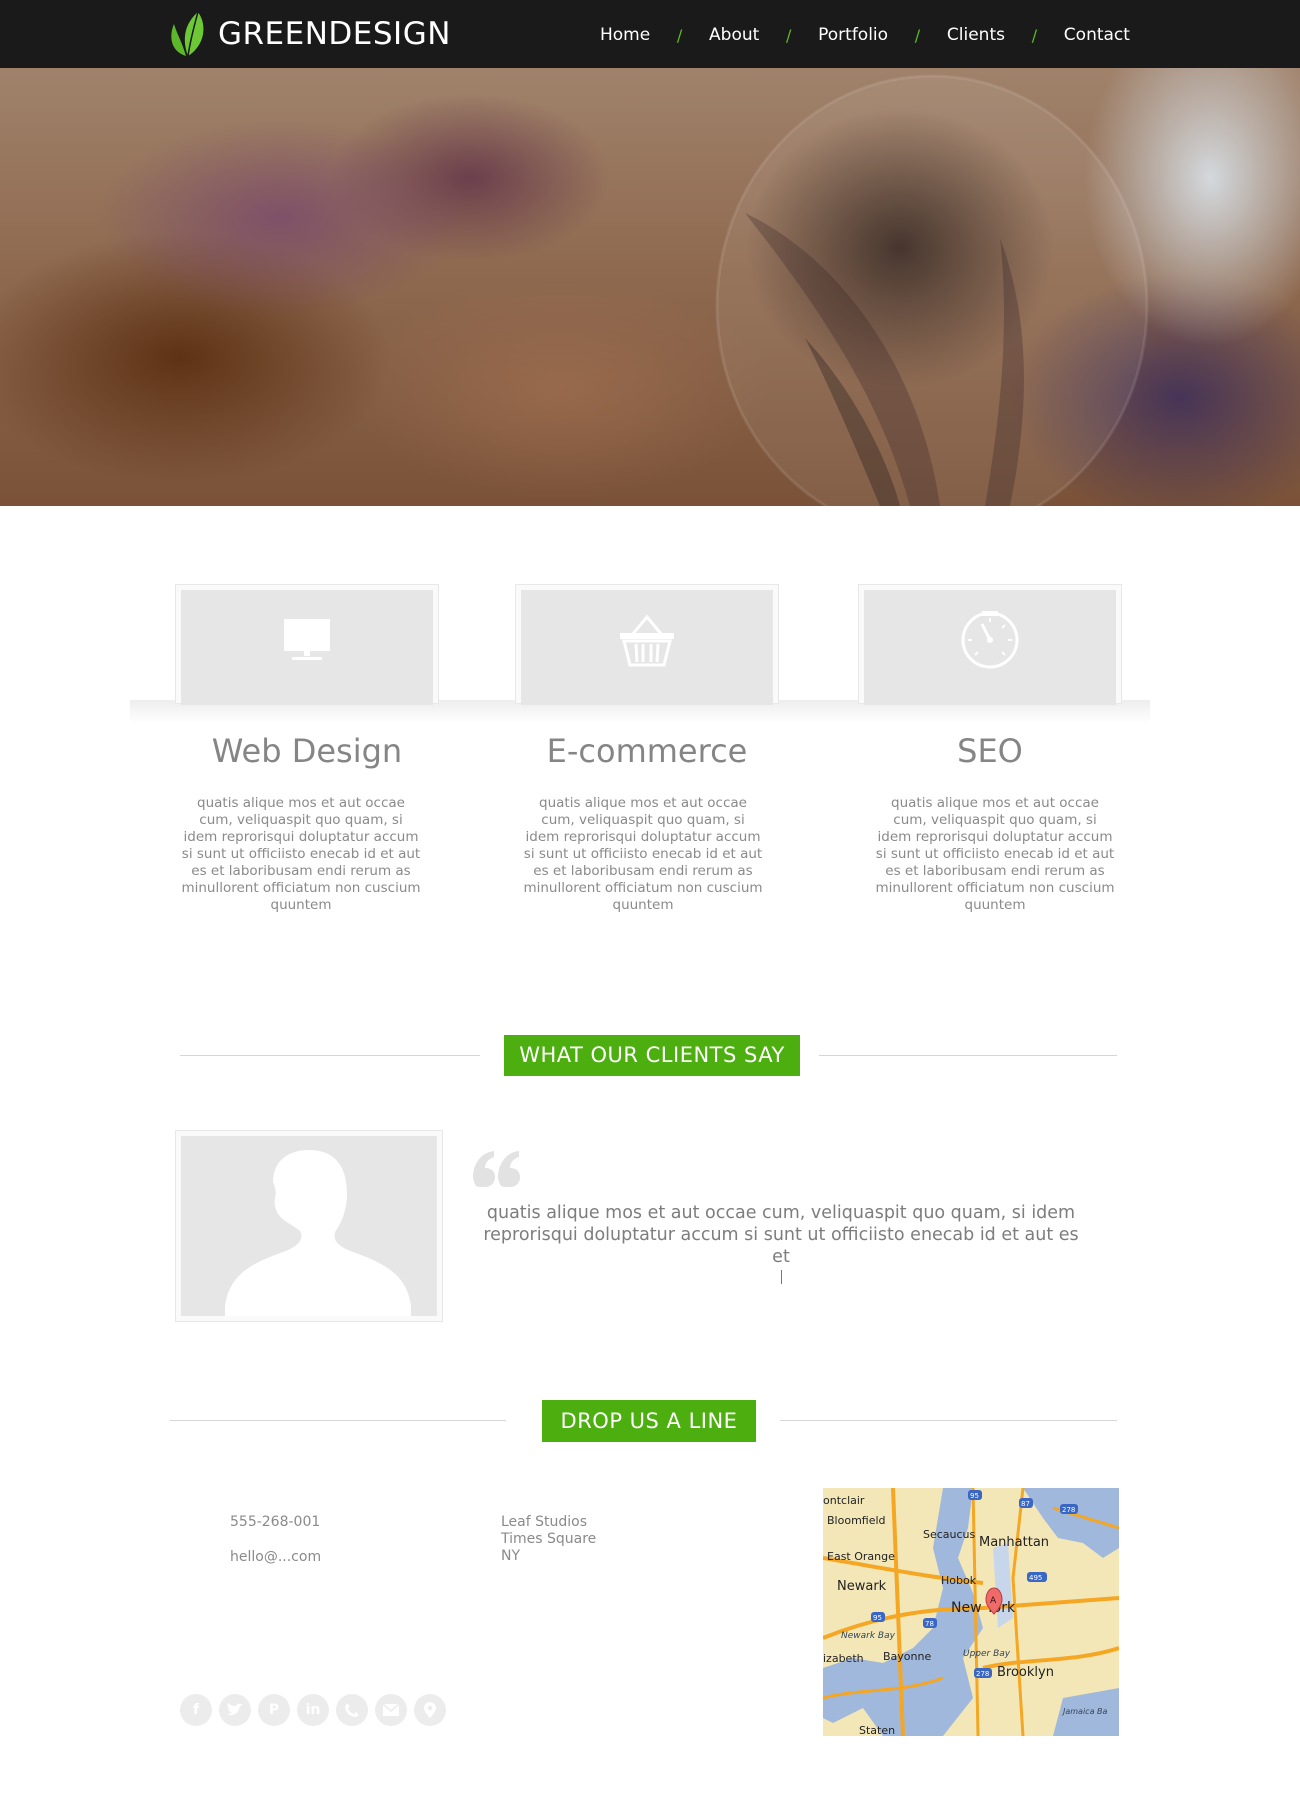  I want to click on address-block: Leaf Studios Times Square NY, so click(548, 1539).